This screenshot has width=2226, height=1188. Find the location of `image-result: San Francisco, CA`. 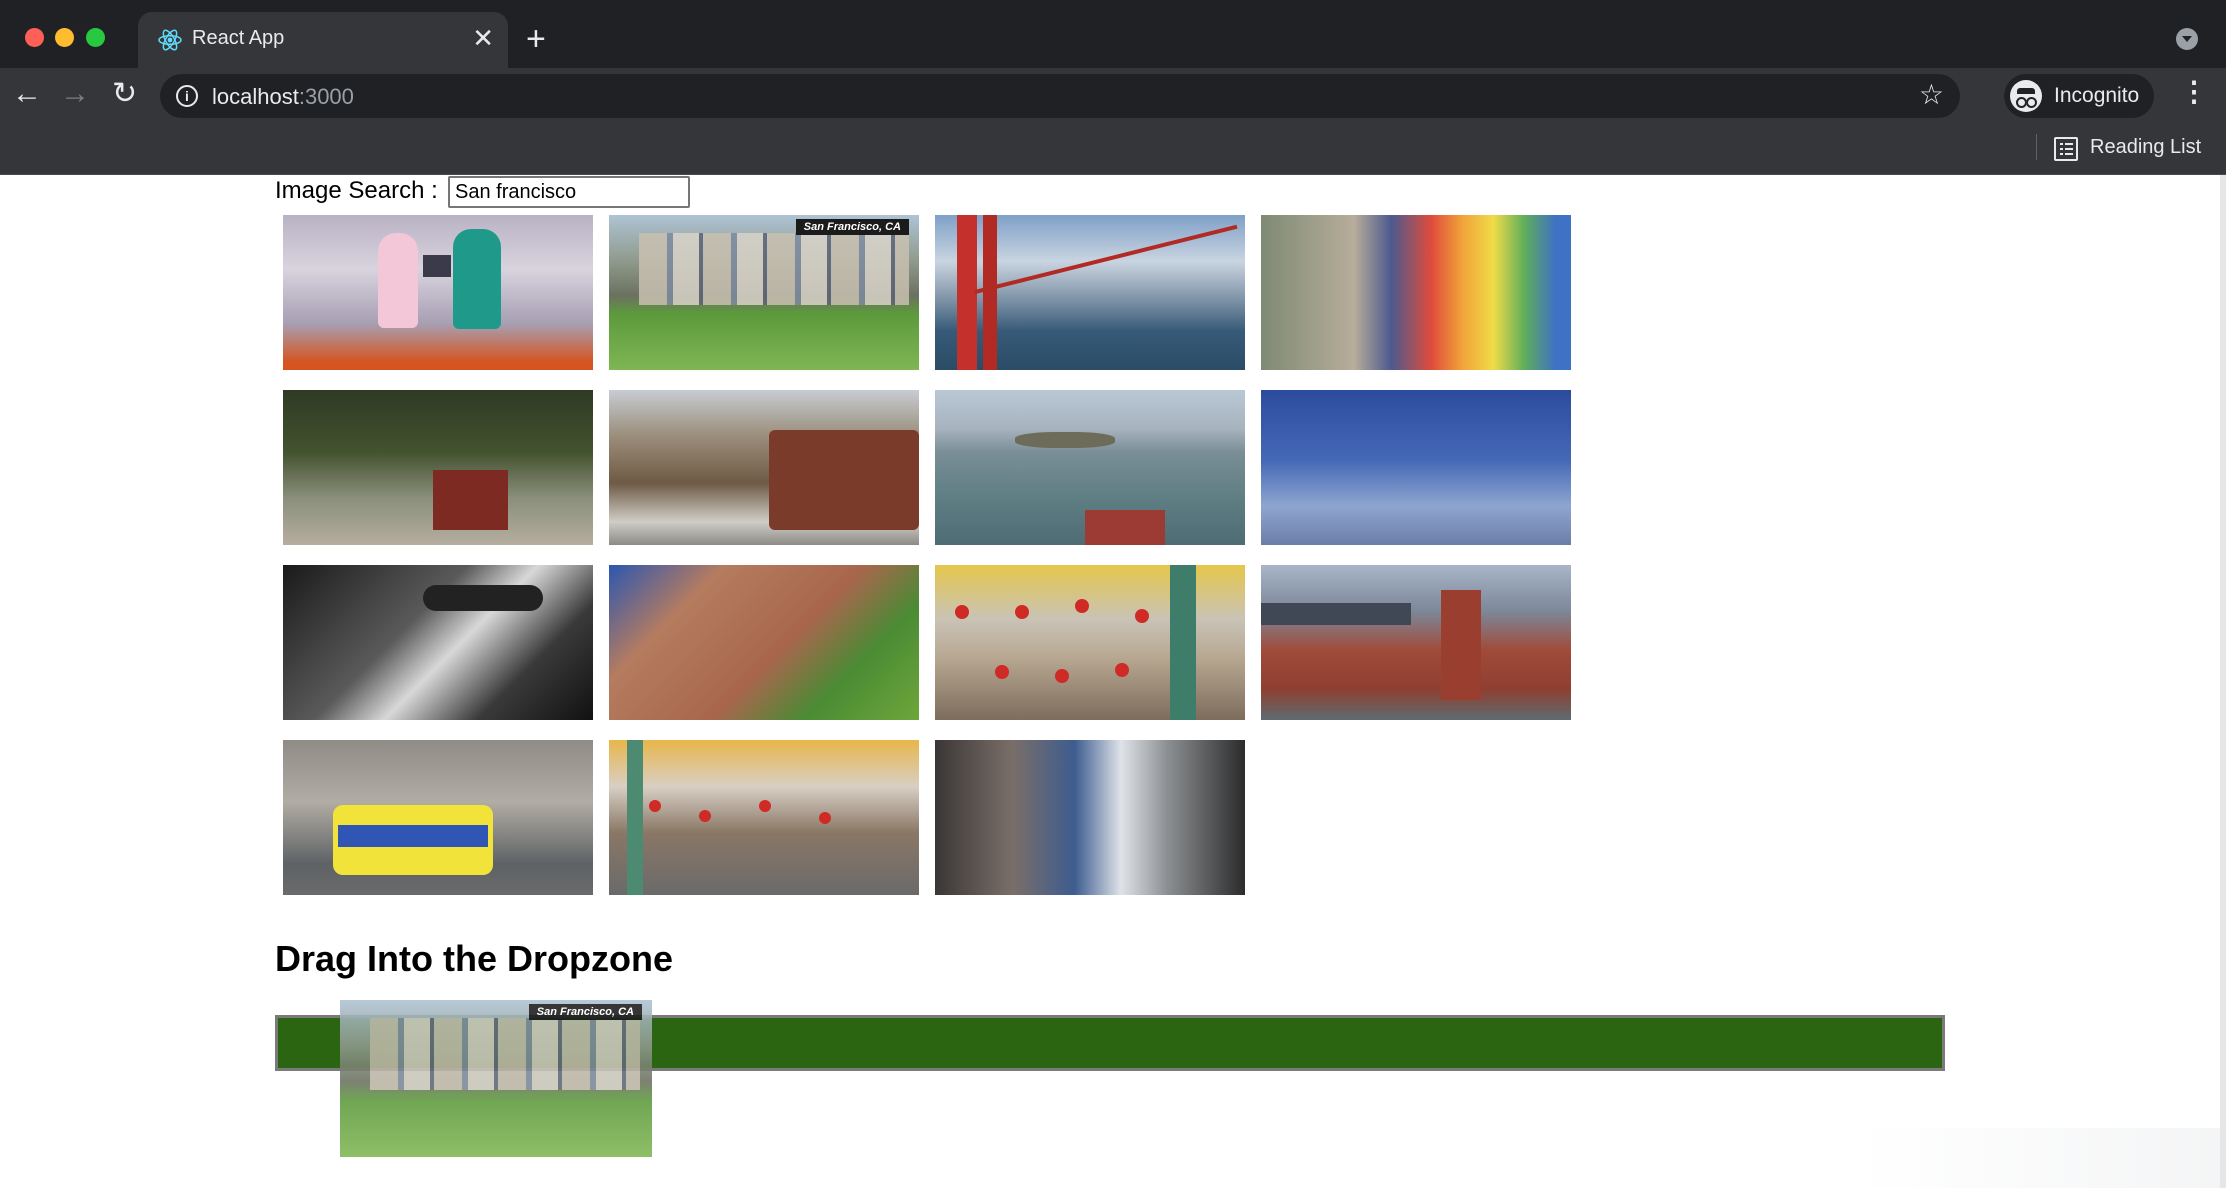

image-result: San Francisco, CA is located at coordinates (764, 292).